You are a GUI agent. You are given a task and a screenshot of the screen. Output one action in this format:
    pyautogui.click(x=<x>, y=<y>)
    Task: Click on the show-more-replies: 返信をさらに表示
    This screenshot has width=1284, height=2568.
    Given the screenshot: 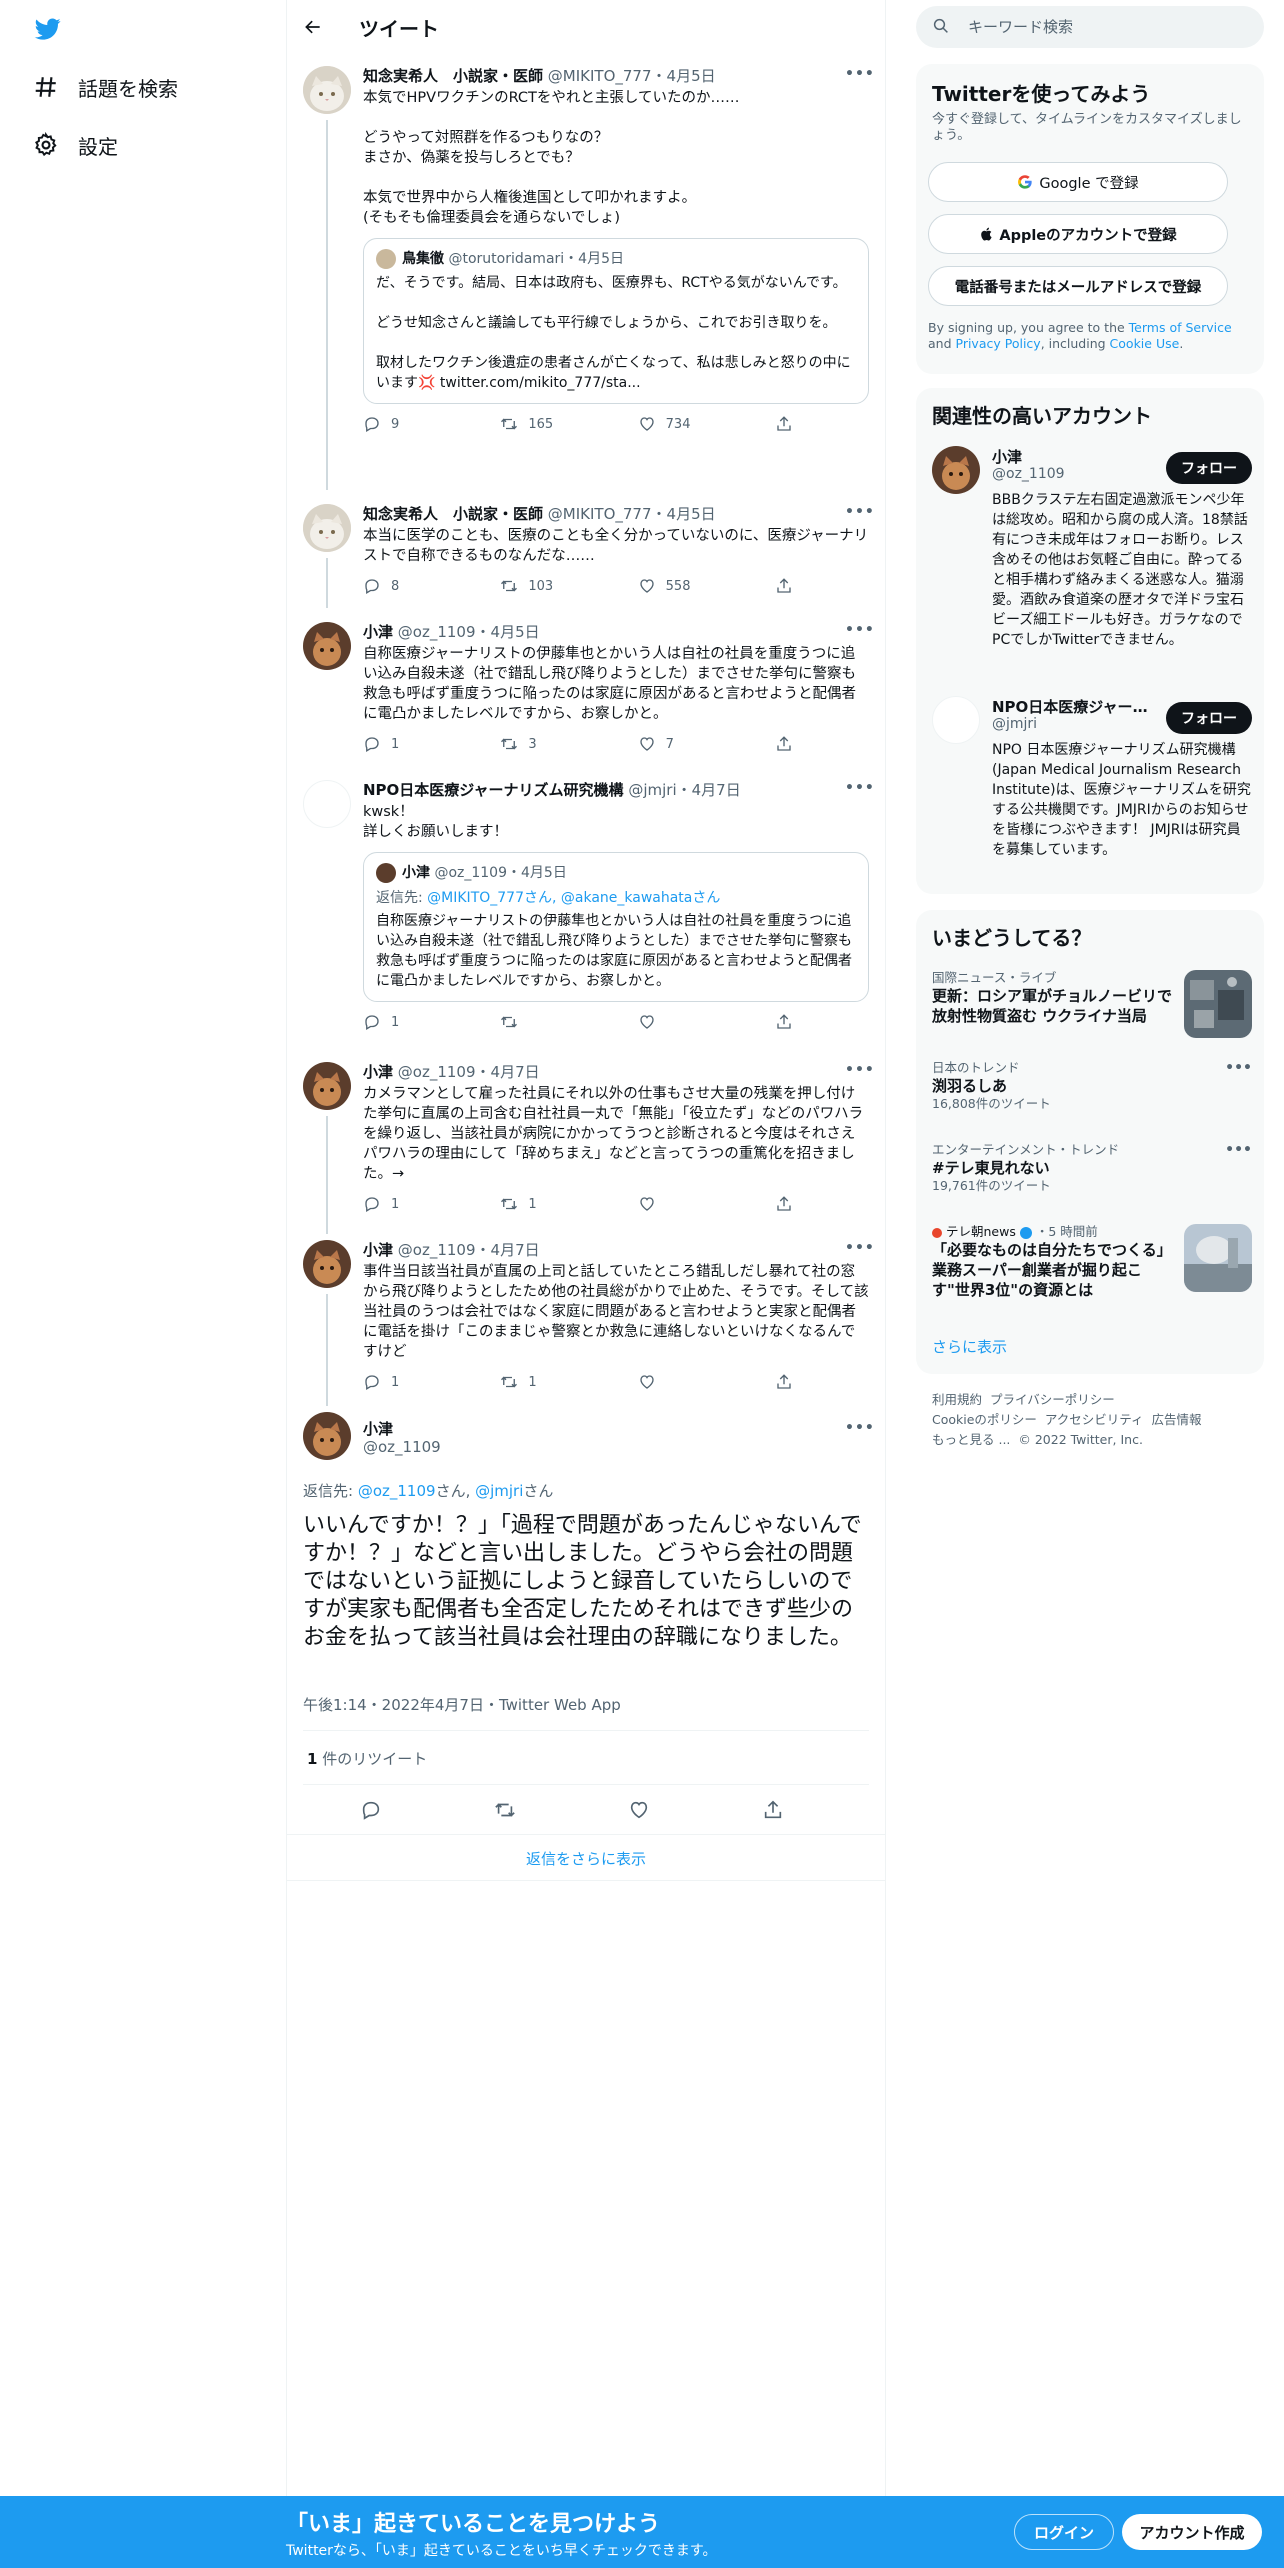 What is the action you would take?
    pyautogui.click(x=586, y=1858)
    